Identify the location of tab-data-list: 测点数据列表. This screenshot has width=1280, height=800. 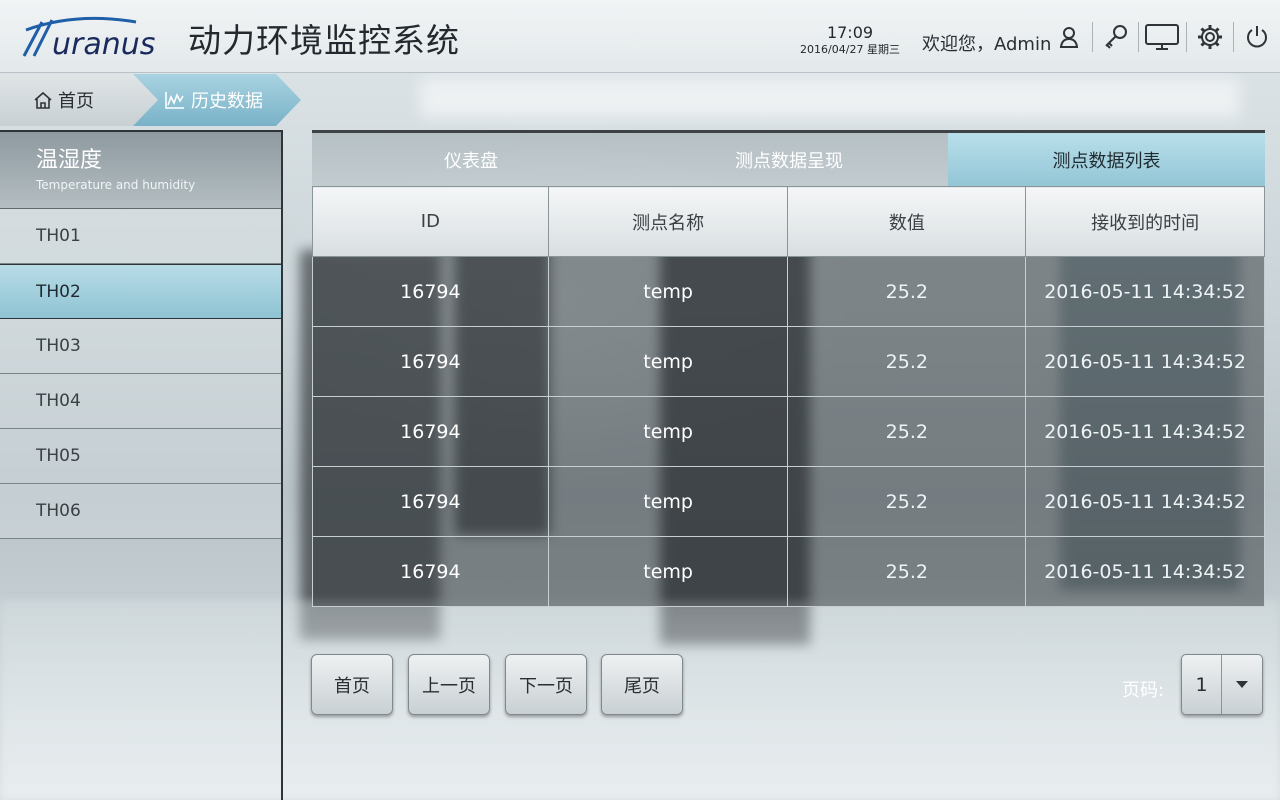
(1106, 159).